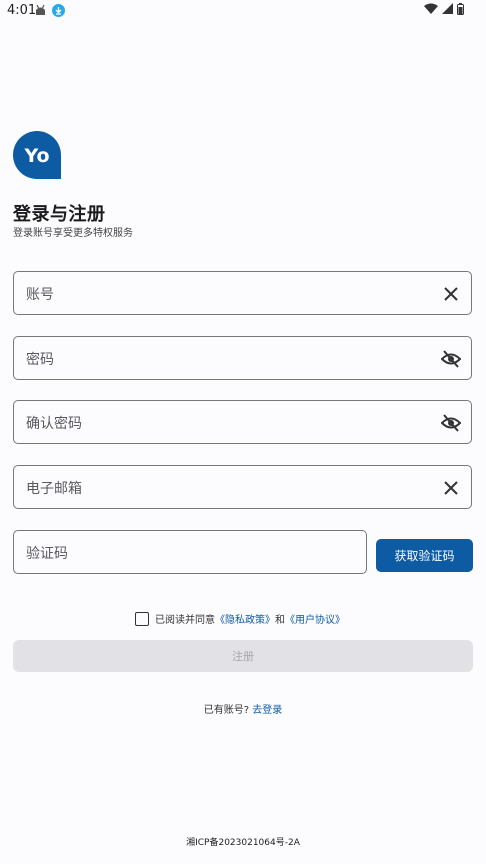 Image resolution: width=486 pixels, height=864 pixels. I want to click on go-login-link: 去登录, so click(267, 710).